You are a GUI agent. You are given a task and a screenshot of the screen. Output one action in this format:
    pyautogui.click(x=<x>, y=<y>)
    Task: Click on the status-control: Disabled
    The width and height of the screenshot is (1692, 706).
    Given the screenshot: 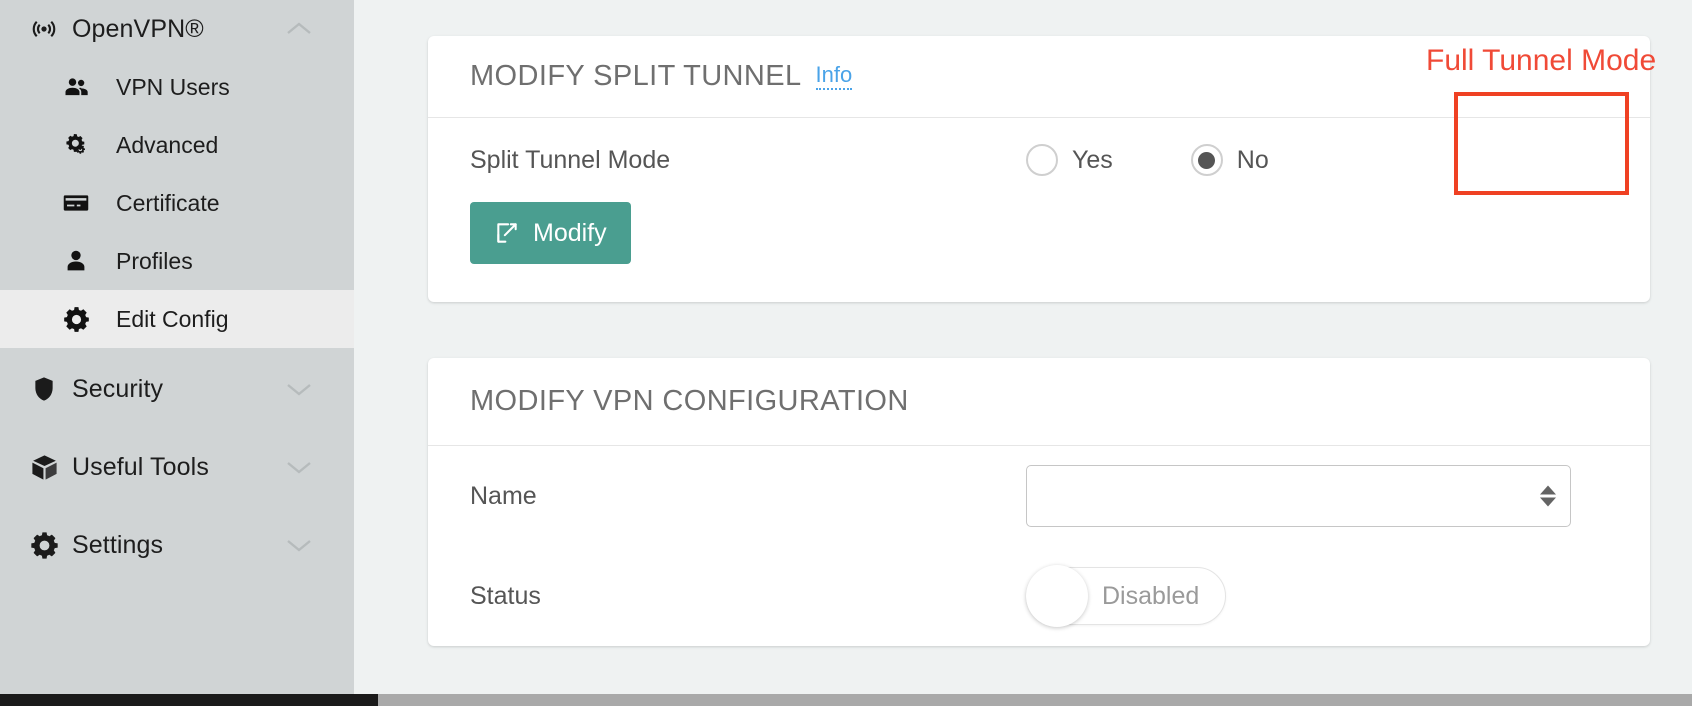 What is the action you would take?
    pyautogui.click(x=1126, y=596)
    